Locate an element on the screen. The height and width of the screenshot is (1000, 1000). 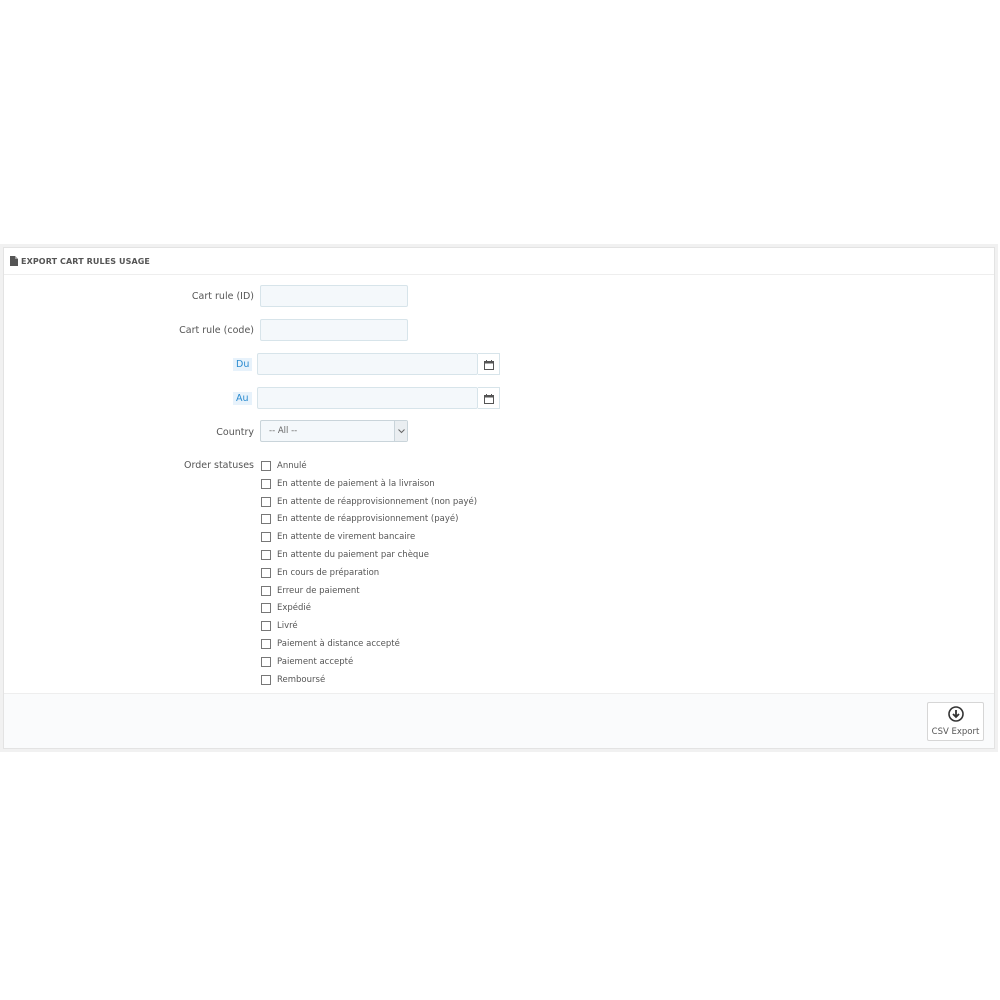
date-from-calendar-button is located at coordinates (489, 364).